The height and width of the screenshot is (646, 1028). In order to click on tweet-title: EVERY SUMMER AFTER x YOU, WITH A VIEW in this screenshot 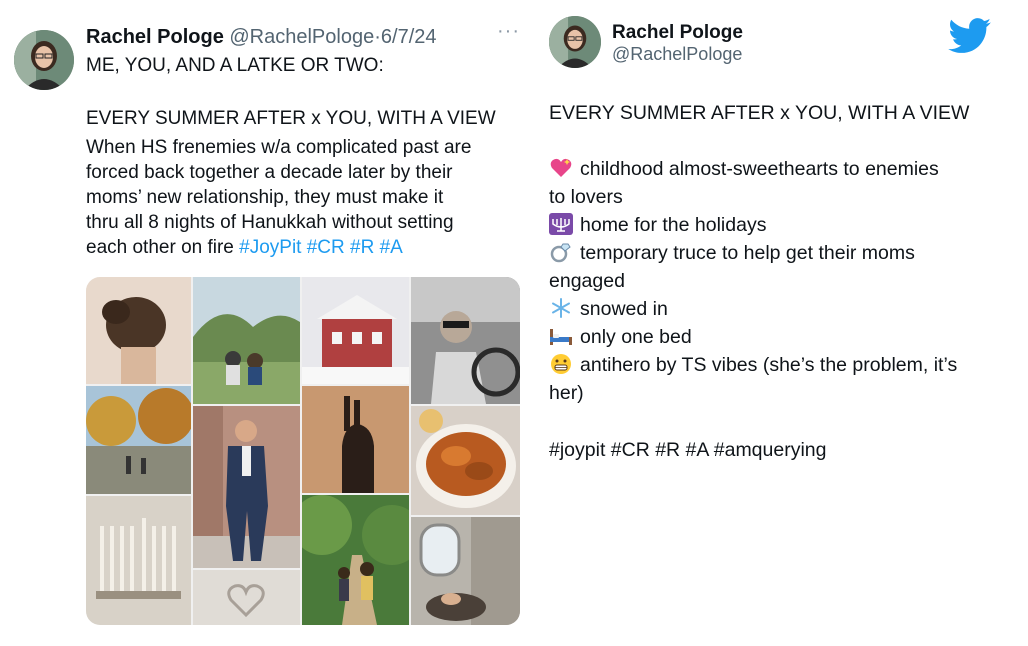, I will do `click(759, 113)`.